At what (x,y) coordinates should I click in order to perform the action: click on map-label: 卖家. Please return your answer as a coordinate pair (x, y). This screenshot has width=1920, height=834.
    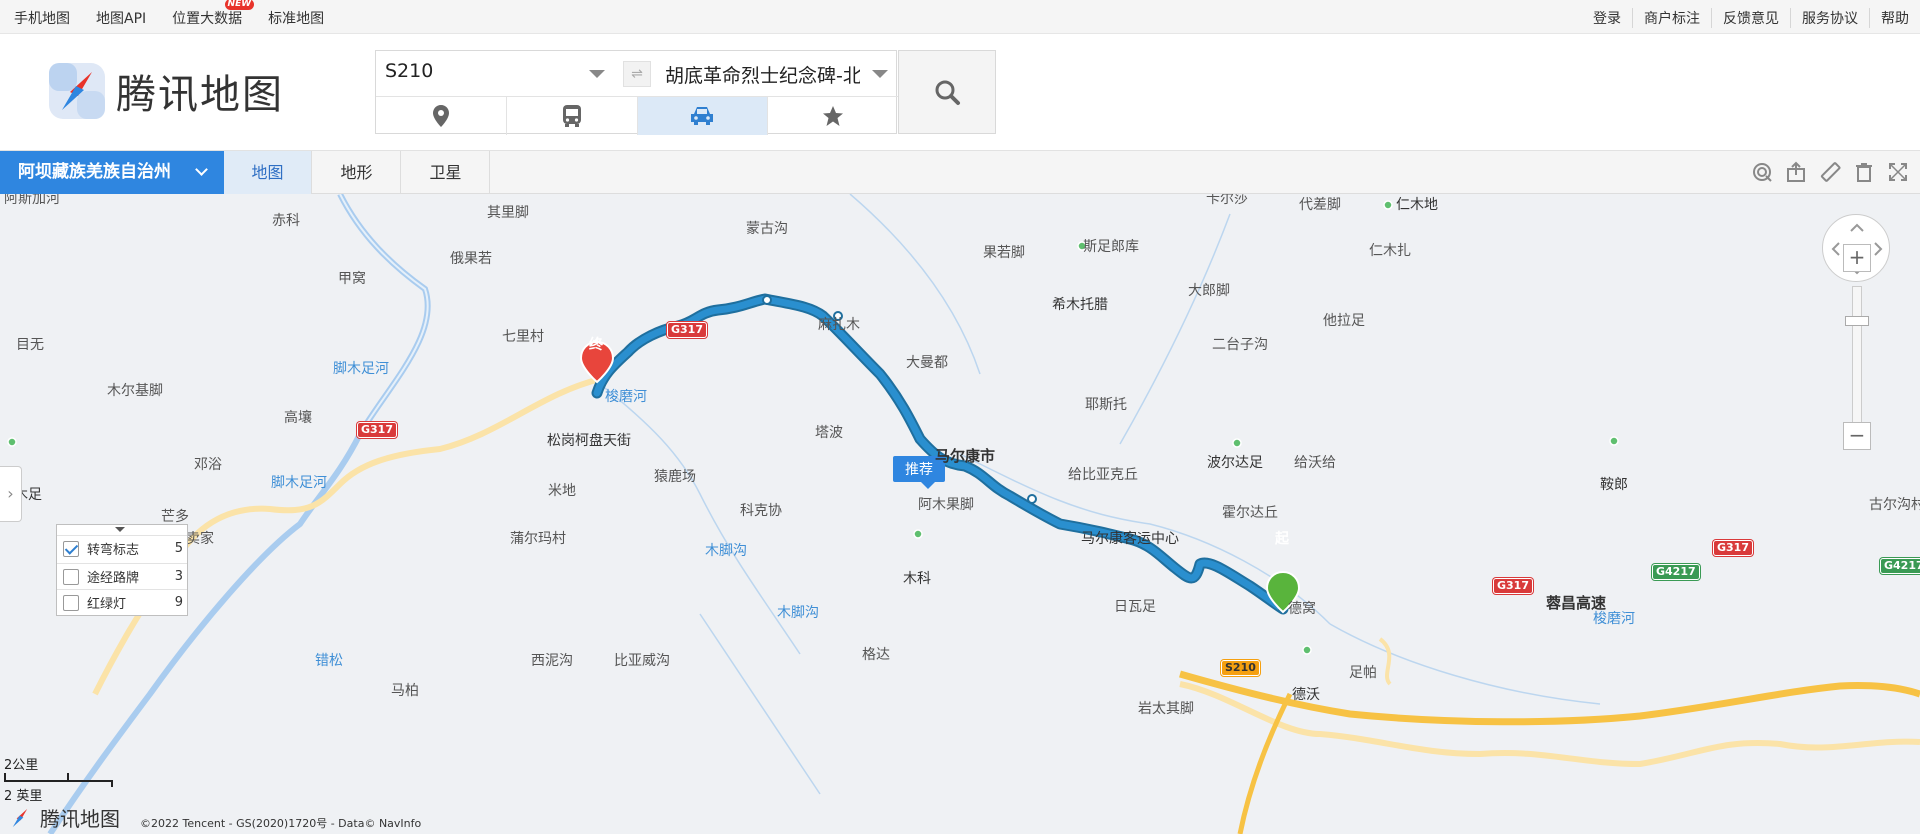
    Looking at the image, I should click on (200, 539).